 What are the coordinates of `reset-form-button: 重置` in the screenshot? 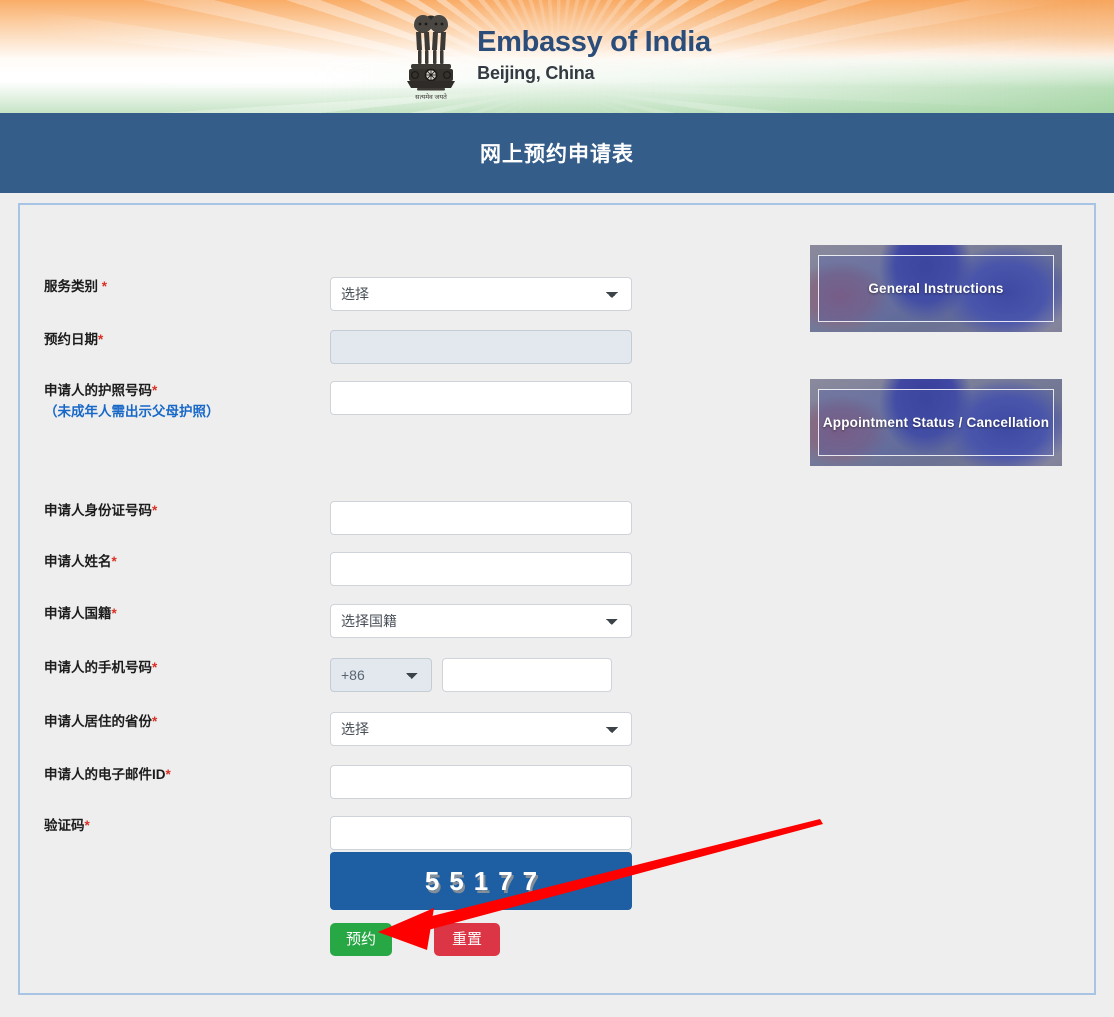 It's located at (467, 939).